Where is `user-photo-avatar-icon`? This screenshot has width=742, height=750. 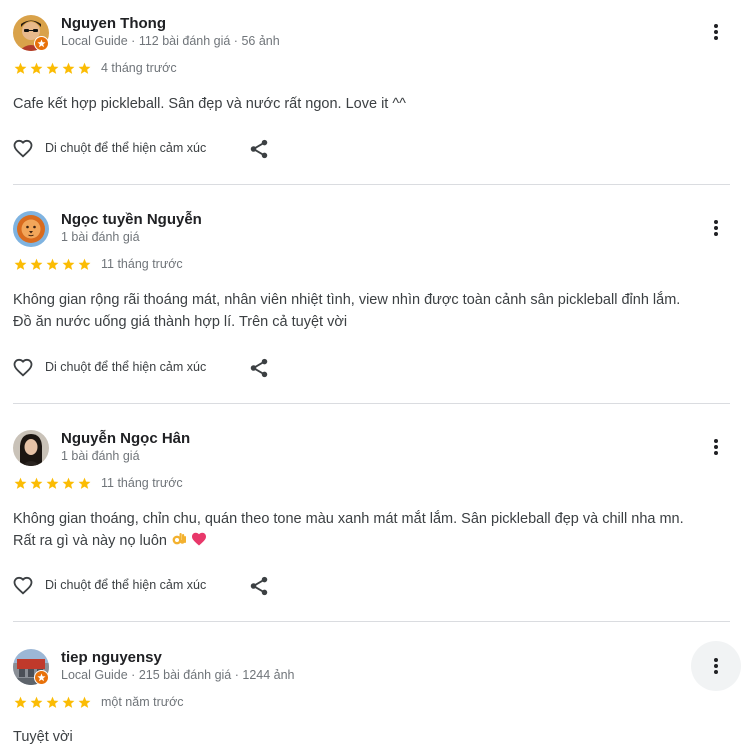 user-photo-avatar-icon is located at coordinates (31, 448).